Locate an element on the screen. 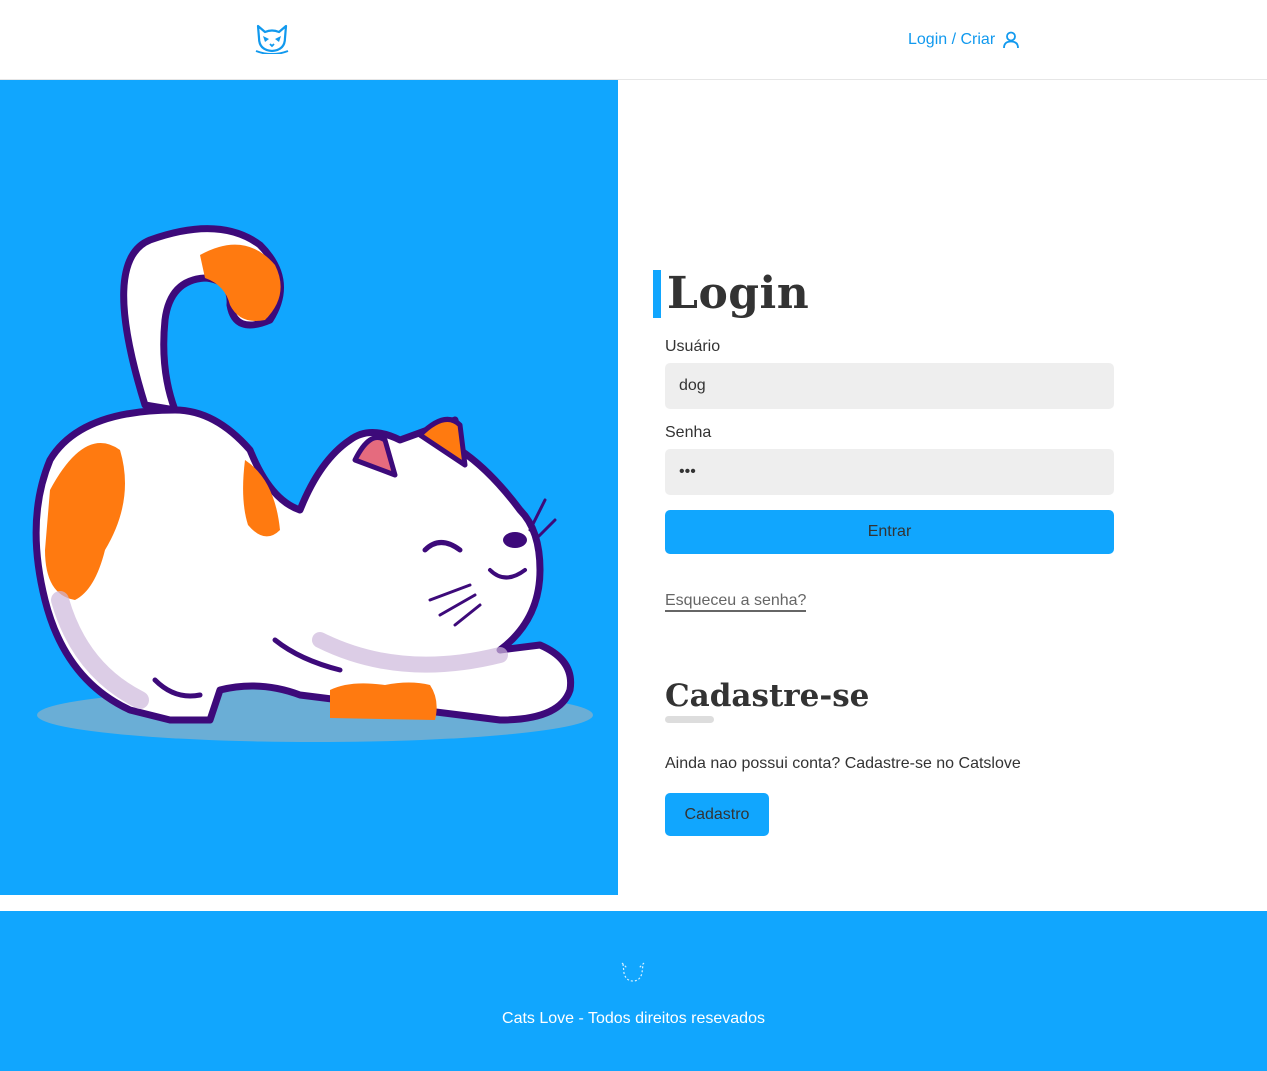  footer-copyright: Cats Love - Todos direitos resevados is located at coordinates (633, 1018).